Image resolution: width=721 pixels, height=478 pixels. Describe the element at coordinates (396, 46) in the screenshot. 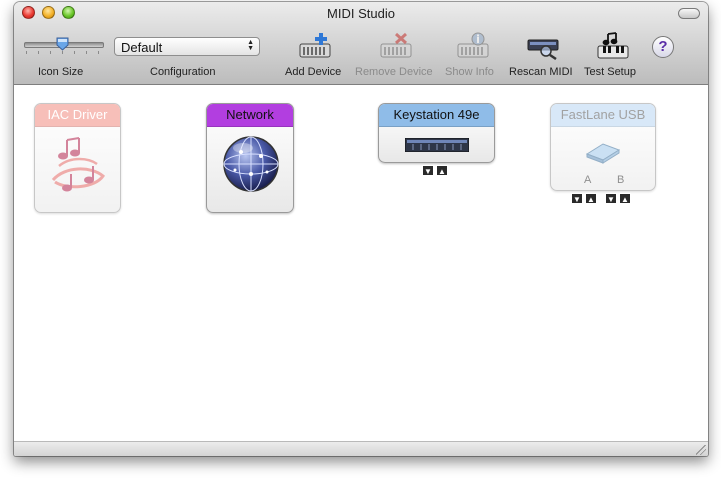

I see `remove-device-icon` at that location.